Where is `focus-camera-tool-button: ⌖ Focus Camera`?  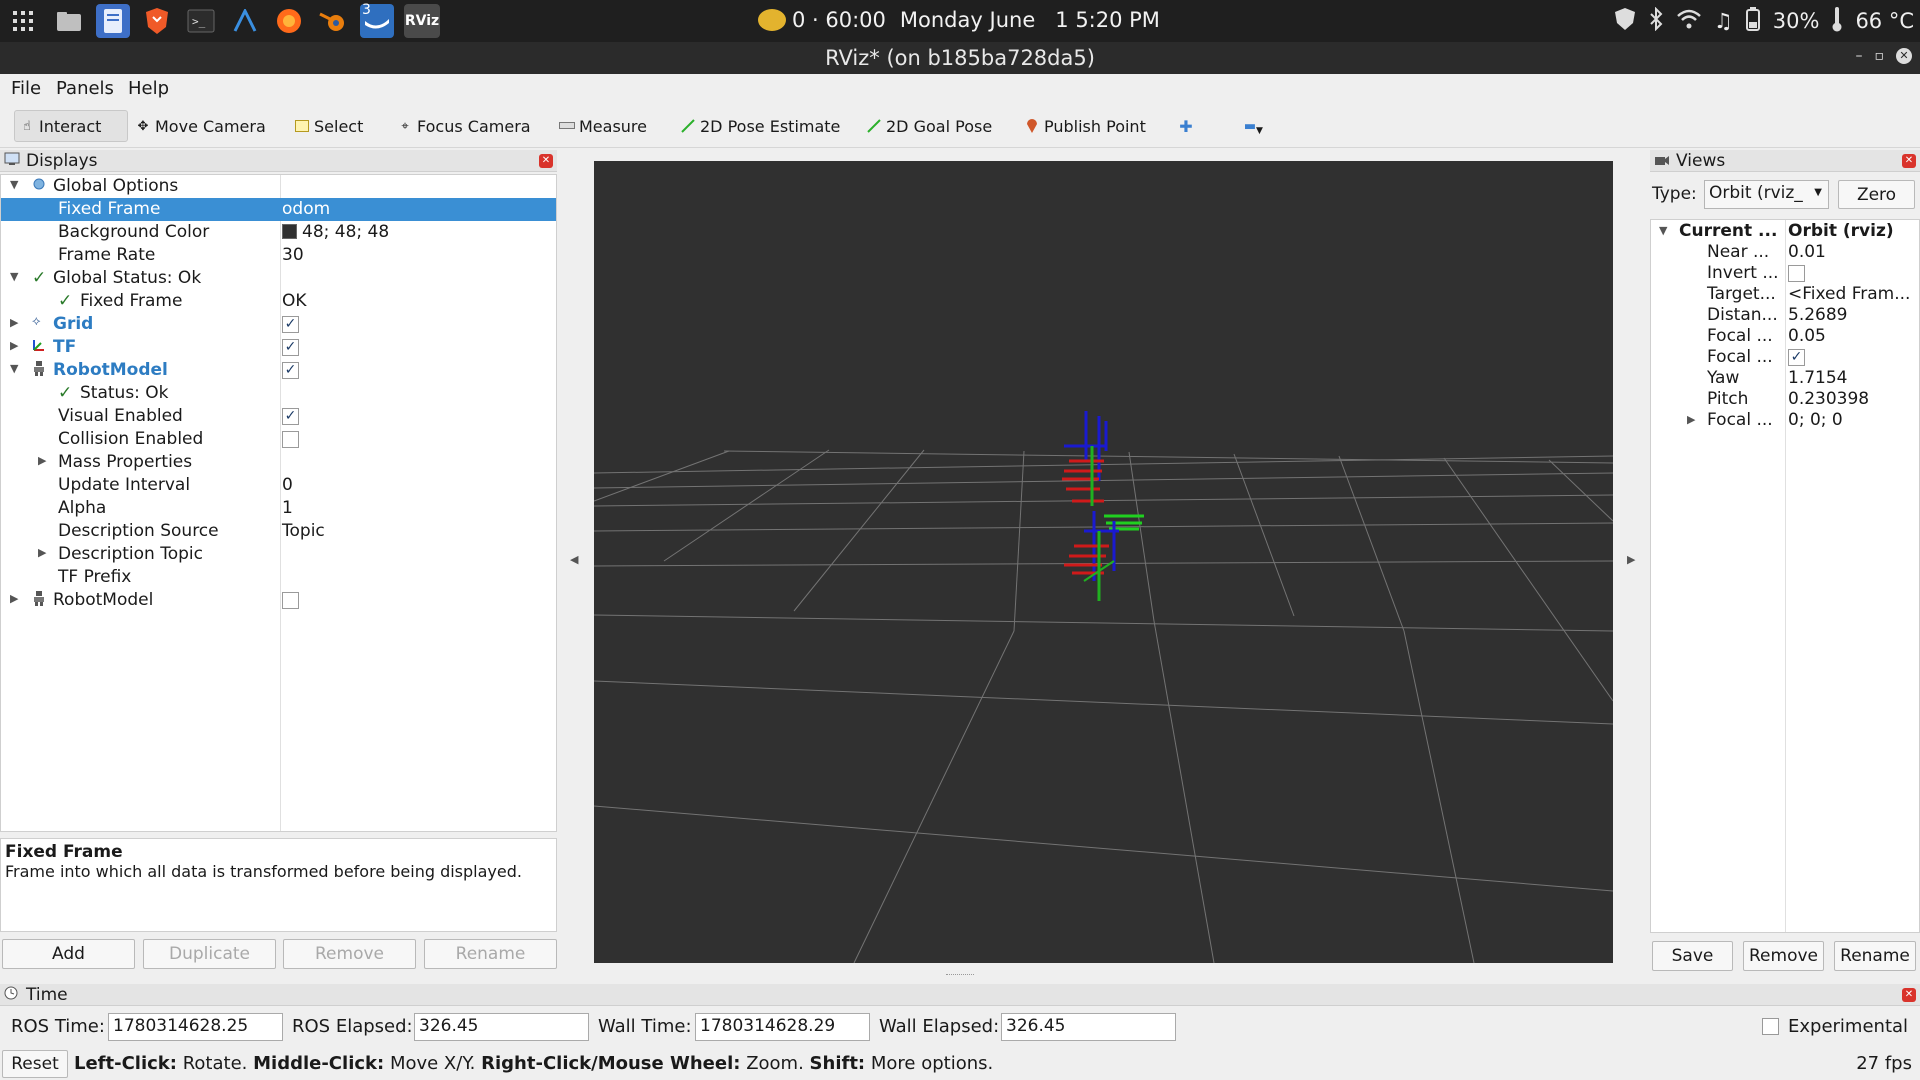 focus-camera-tool-button: ⌖ Focus Camera is located at coordinates (464, 126).